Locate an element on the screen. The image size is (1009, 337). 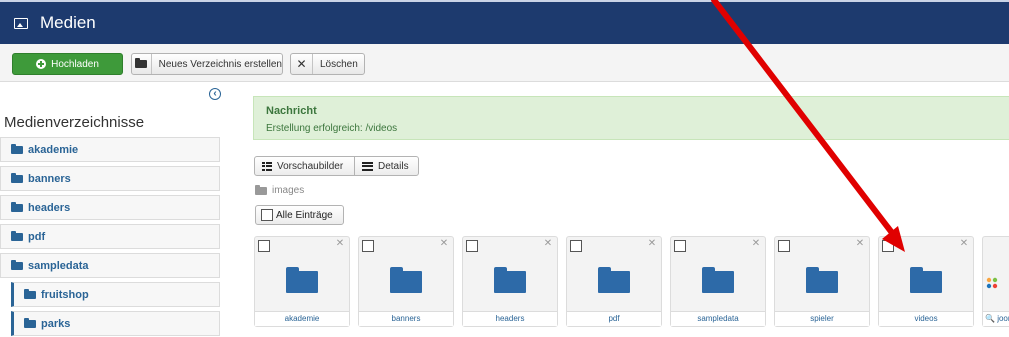
joomla-logo-icon is located at coordinates (992, 283).